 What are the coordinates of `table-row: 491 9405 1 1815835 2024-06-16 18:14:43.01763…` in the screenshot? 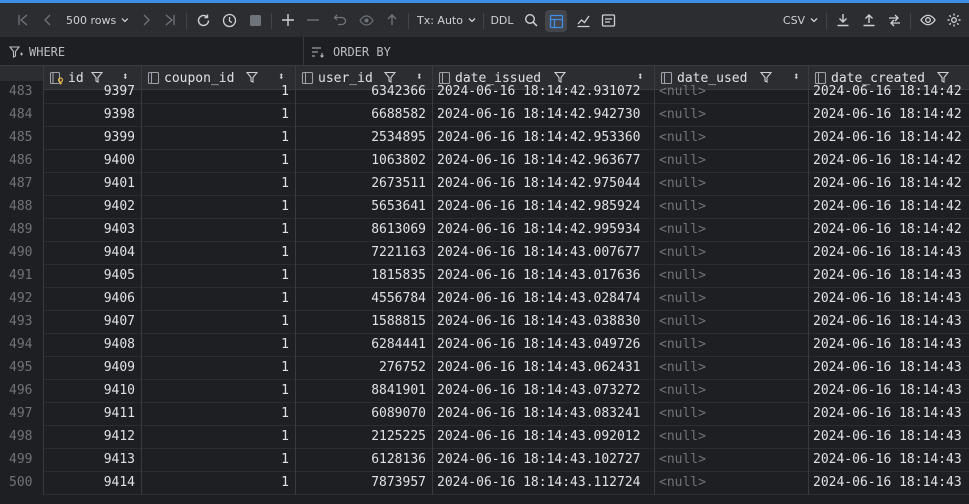 It's located at (484, 276).